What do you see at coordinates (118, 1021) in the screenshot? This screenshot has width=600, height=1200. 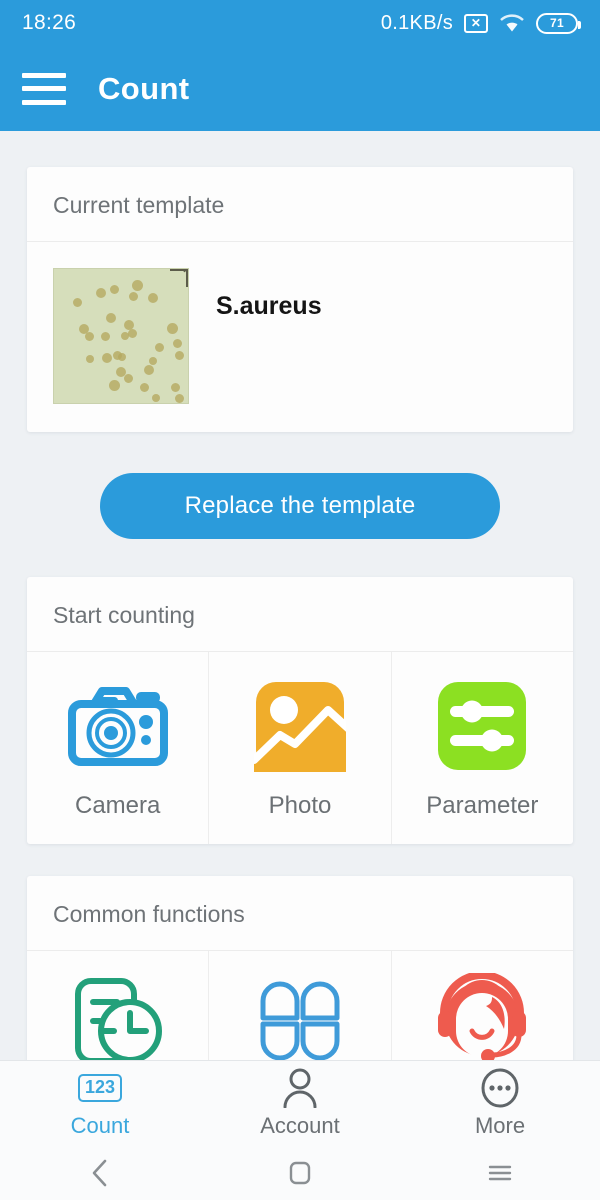 I see `document-clock-history-icon` at bounding box center [118, 1021].